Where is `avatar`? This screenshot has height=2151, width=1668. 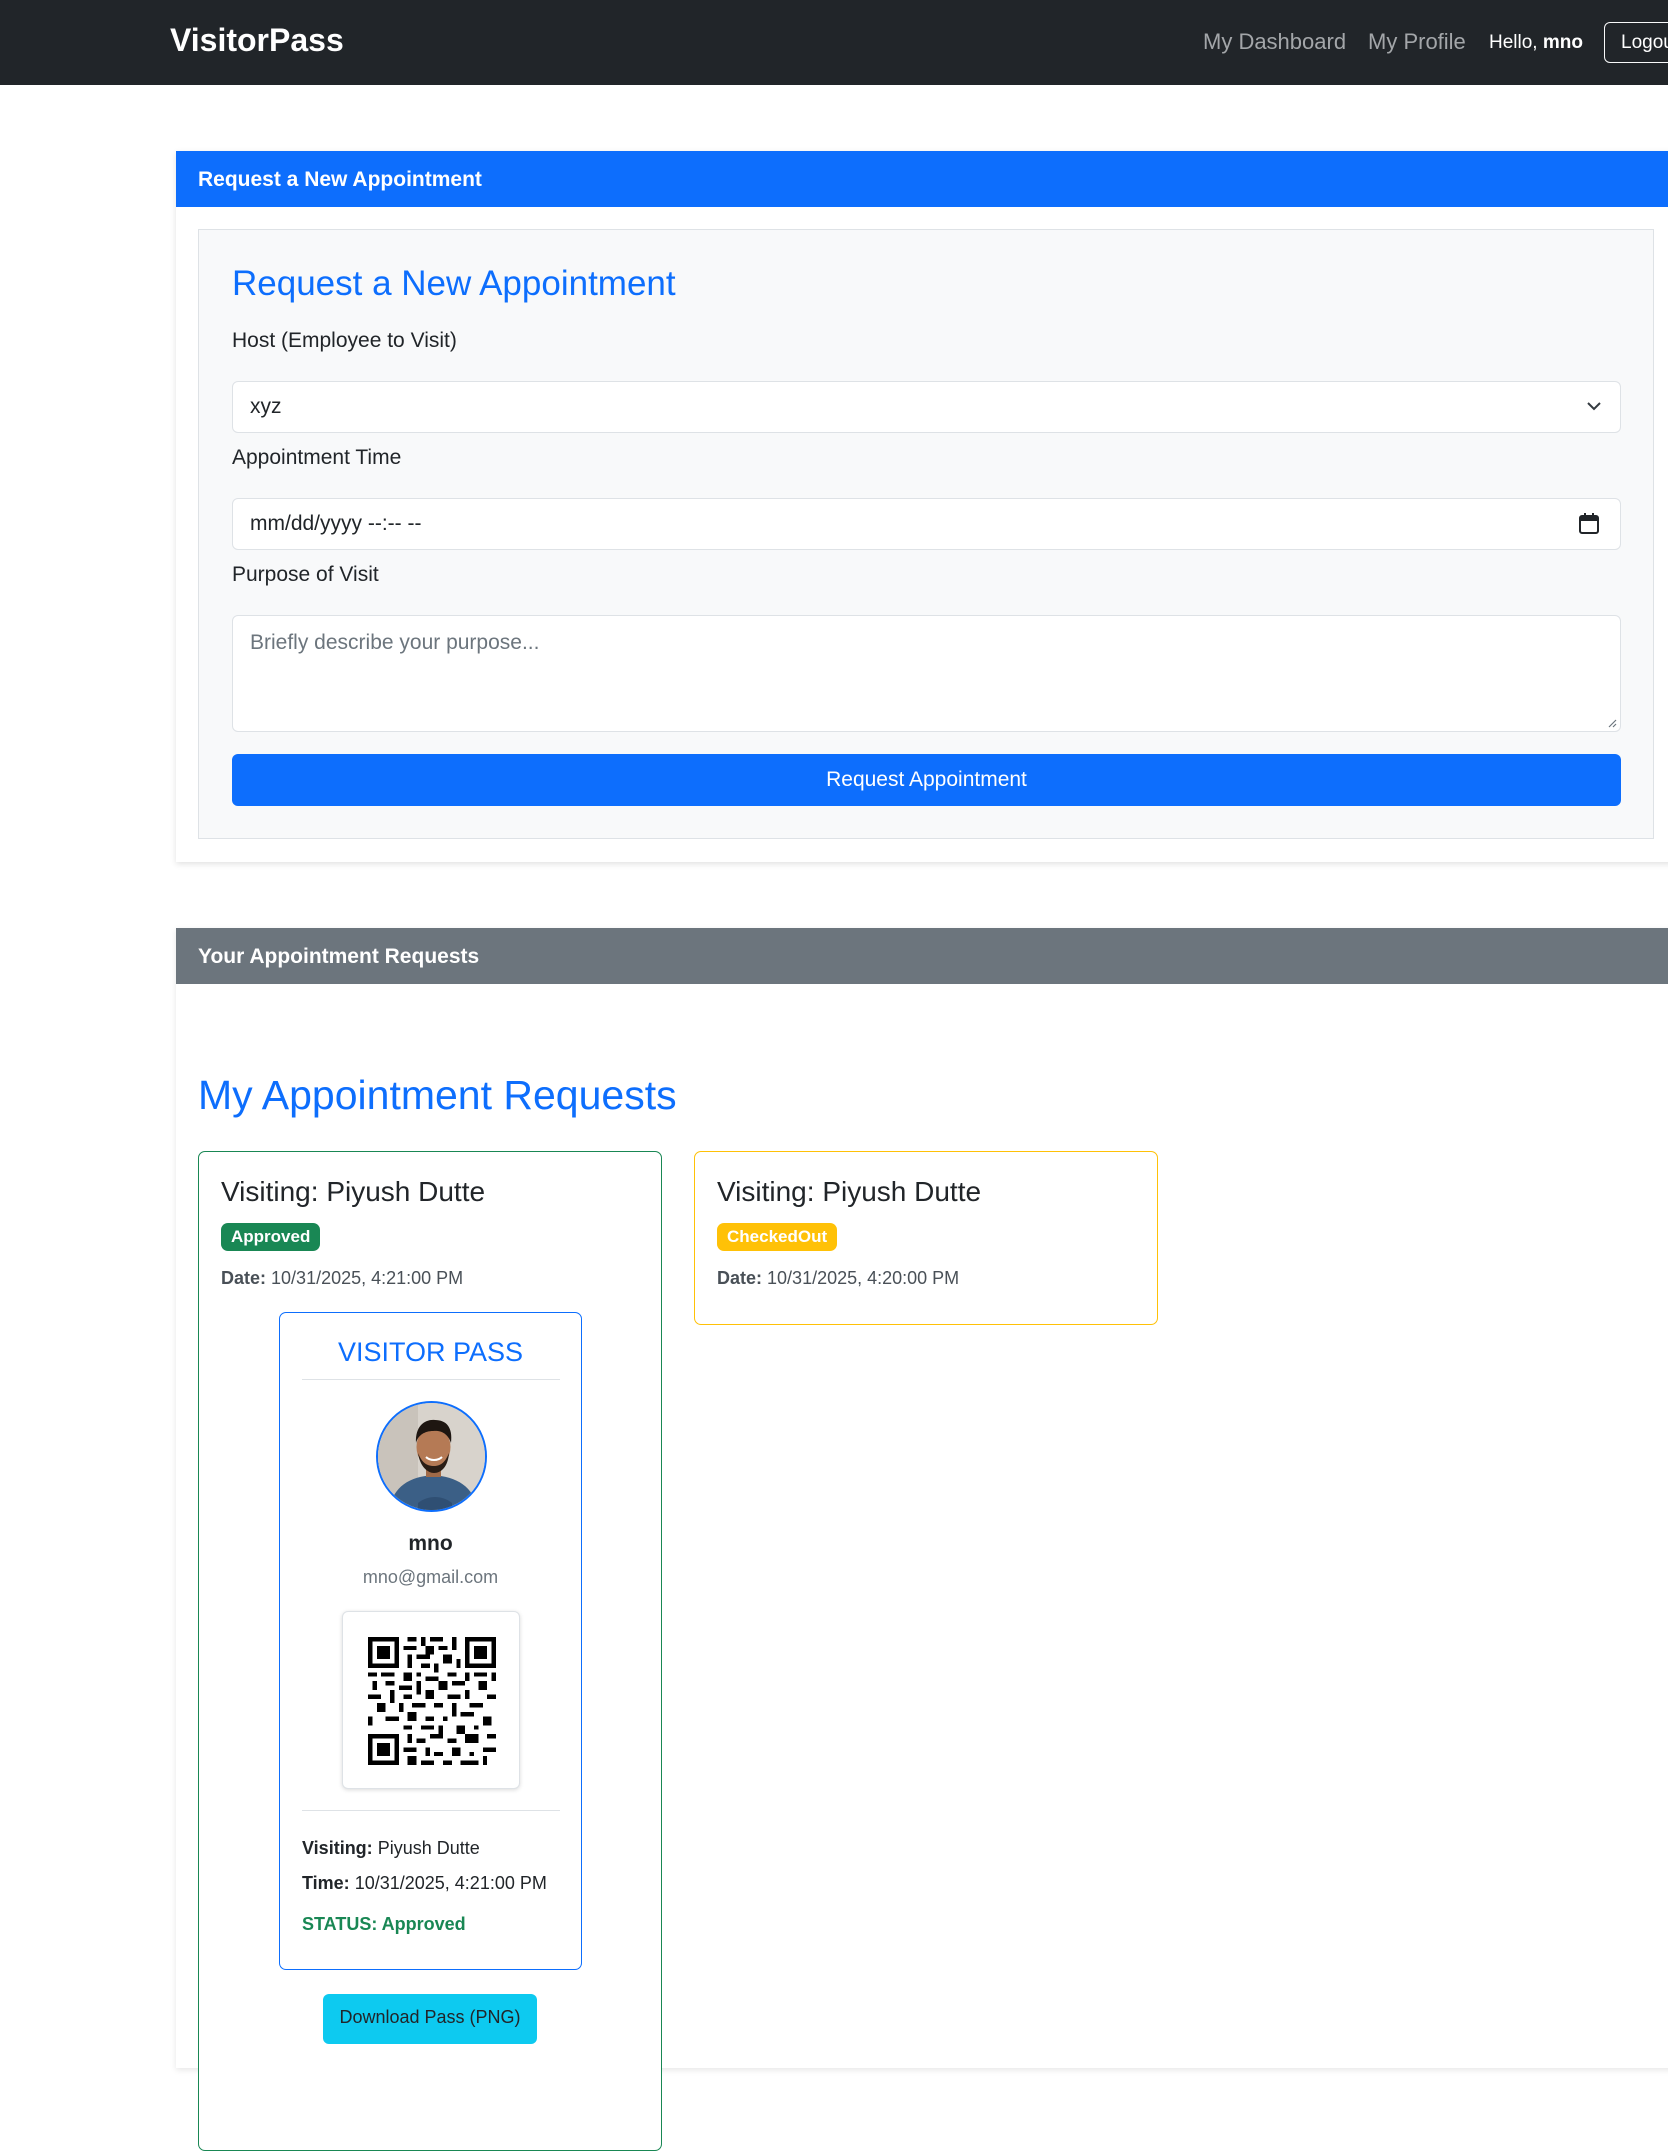
avatar is located at coordinates (431, 1456).